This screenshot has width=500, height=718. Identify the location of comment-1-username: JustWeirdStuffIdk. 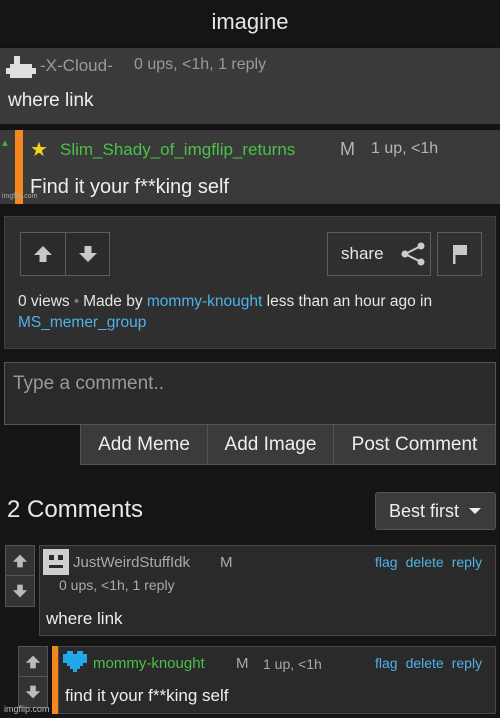
(131, 562).